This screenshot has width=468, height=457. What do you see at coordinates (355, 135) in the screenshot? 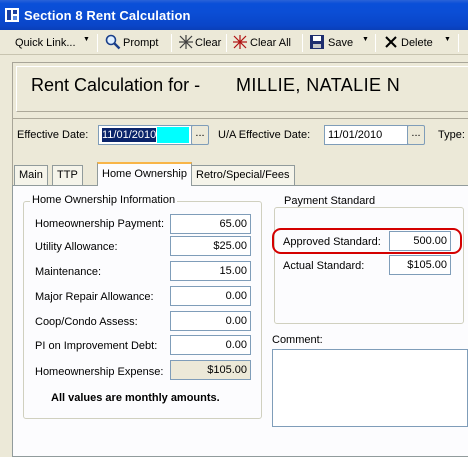
I see `ua-effective-date-value: 11/01/2010` at bounding box center [355, 135].